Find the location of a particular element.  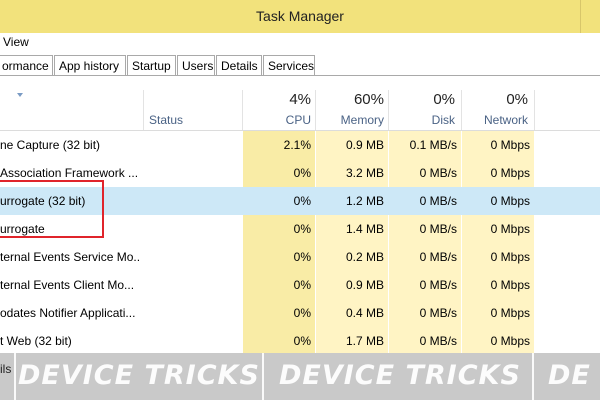

tab-users: Users is located at coordinates (196, 65).